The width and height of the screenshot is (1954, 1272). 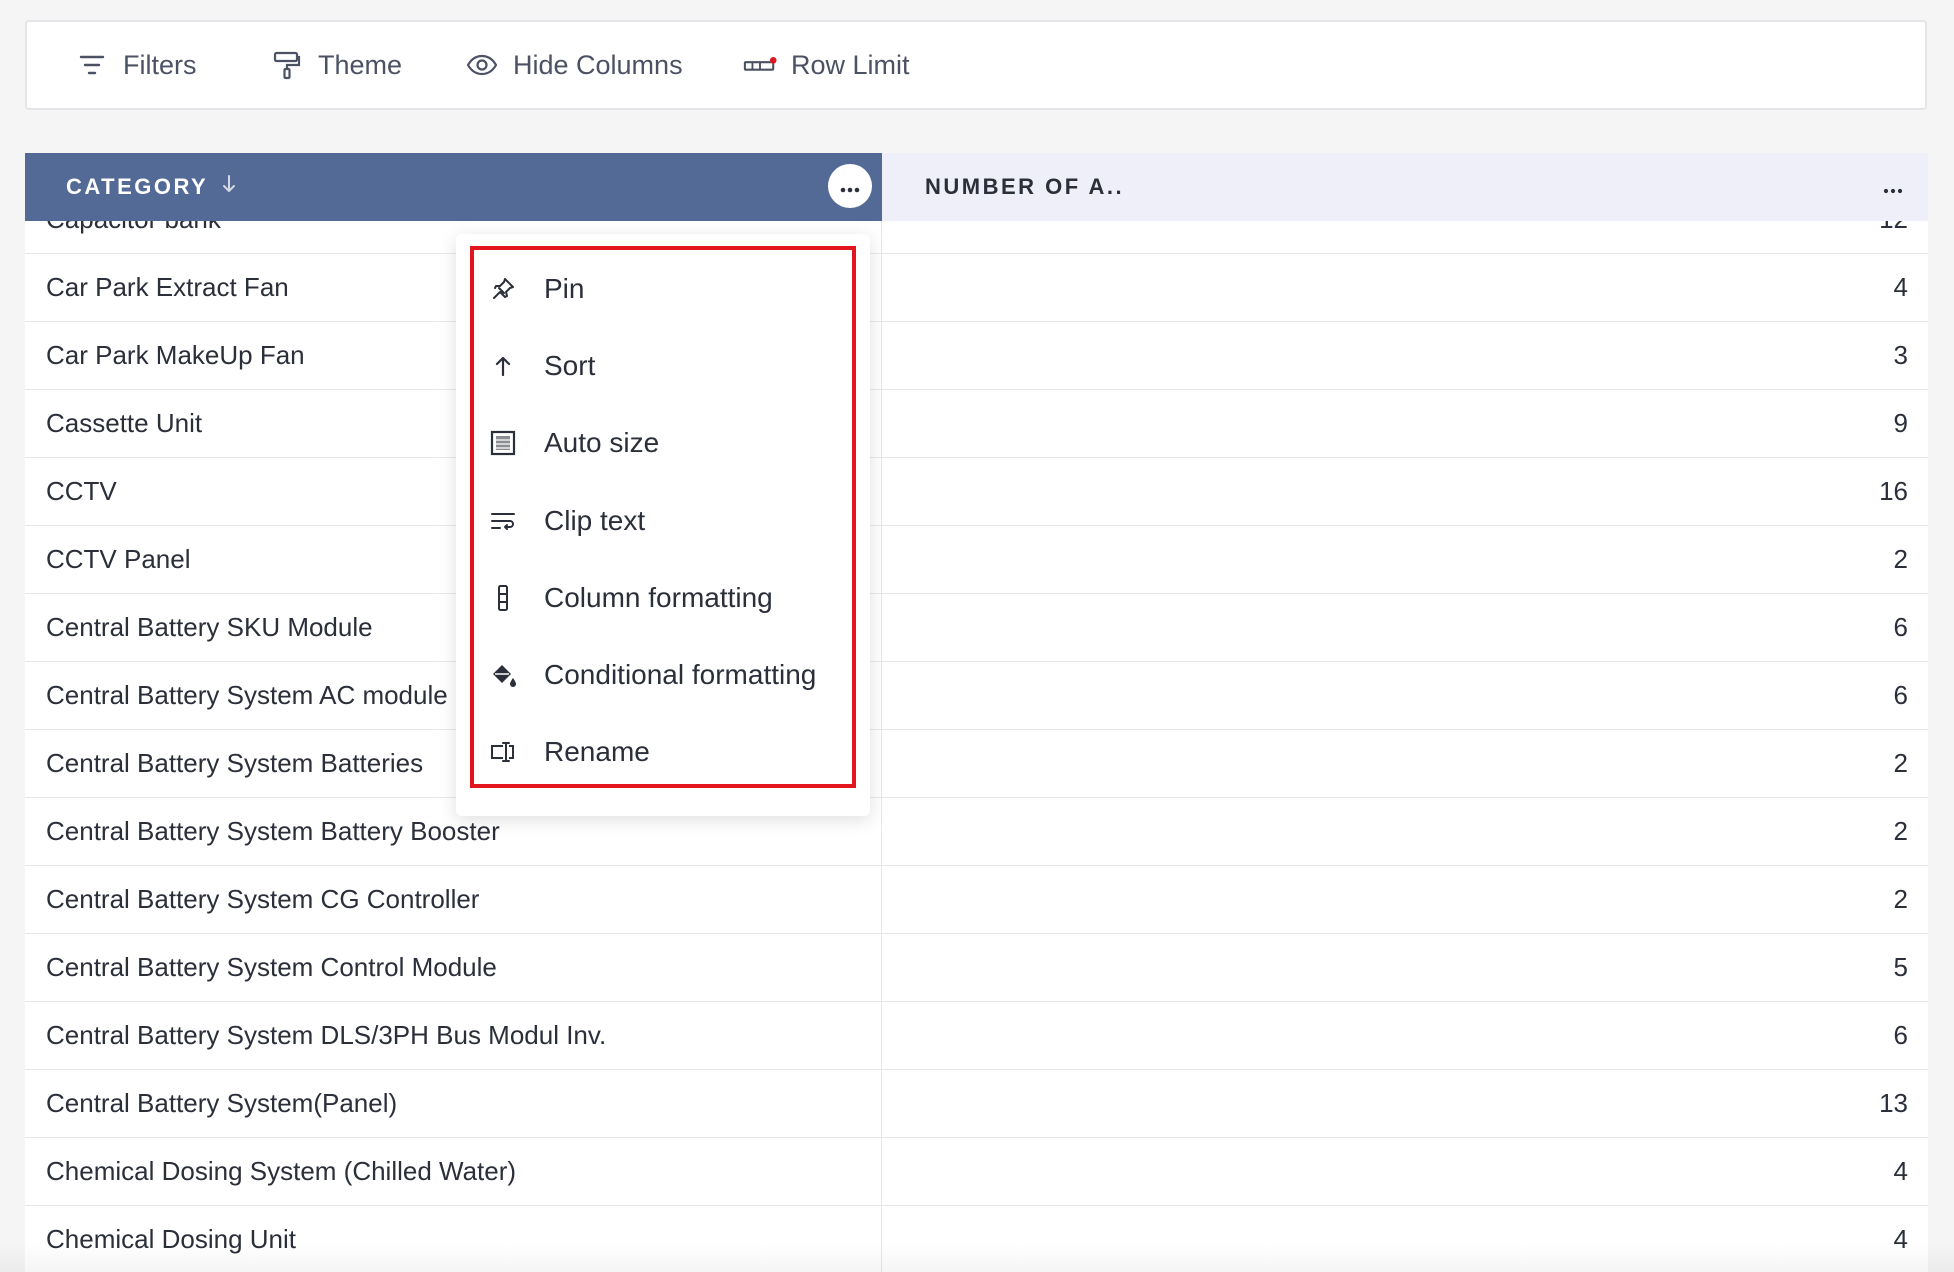 I want to click on menu-item-auto-size: Auto size, so click(x=663, y=443).